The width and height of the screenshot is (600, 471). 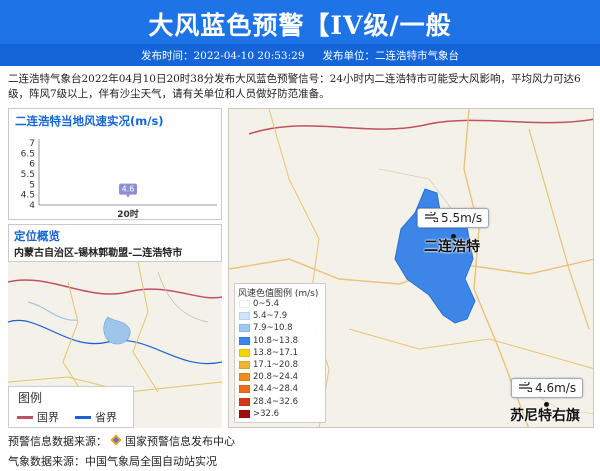 I want to click on y-tick-label: 4, so click(x=32, y=206).